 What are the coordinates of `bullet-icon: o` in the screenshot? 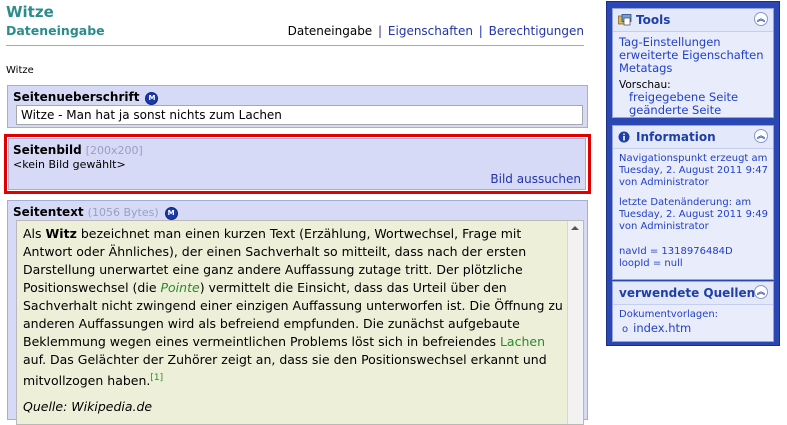 It's located at (625, 329).